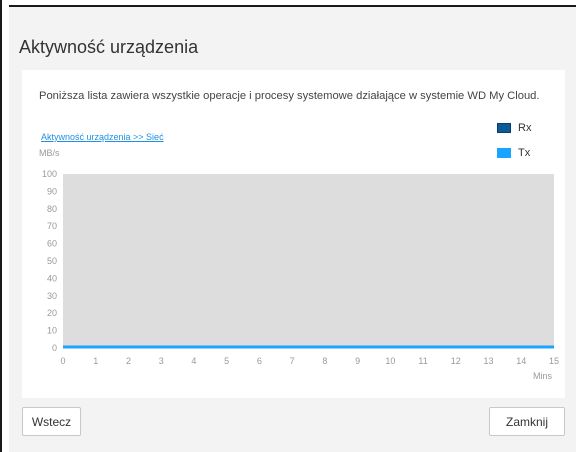 The height and width of the screenshot is (452, 576). Describe the element at coordinates (390, 361) in the screenshot. I see `x-tick-label: 10` at that location.